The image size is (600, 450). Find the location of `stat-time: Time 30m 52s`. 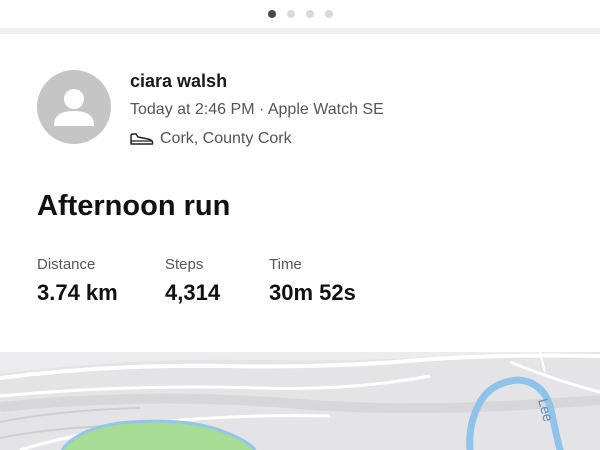

stat-time: Time 30m 52s is located at coordinates (312, 281).